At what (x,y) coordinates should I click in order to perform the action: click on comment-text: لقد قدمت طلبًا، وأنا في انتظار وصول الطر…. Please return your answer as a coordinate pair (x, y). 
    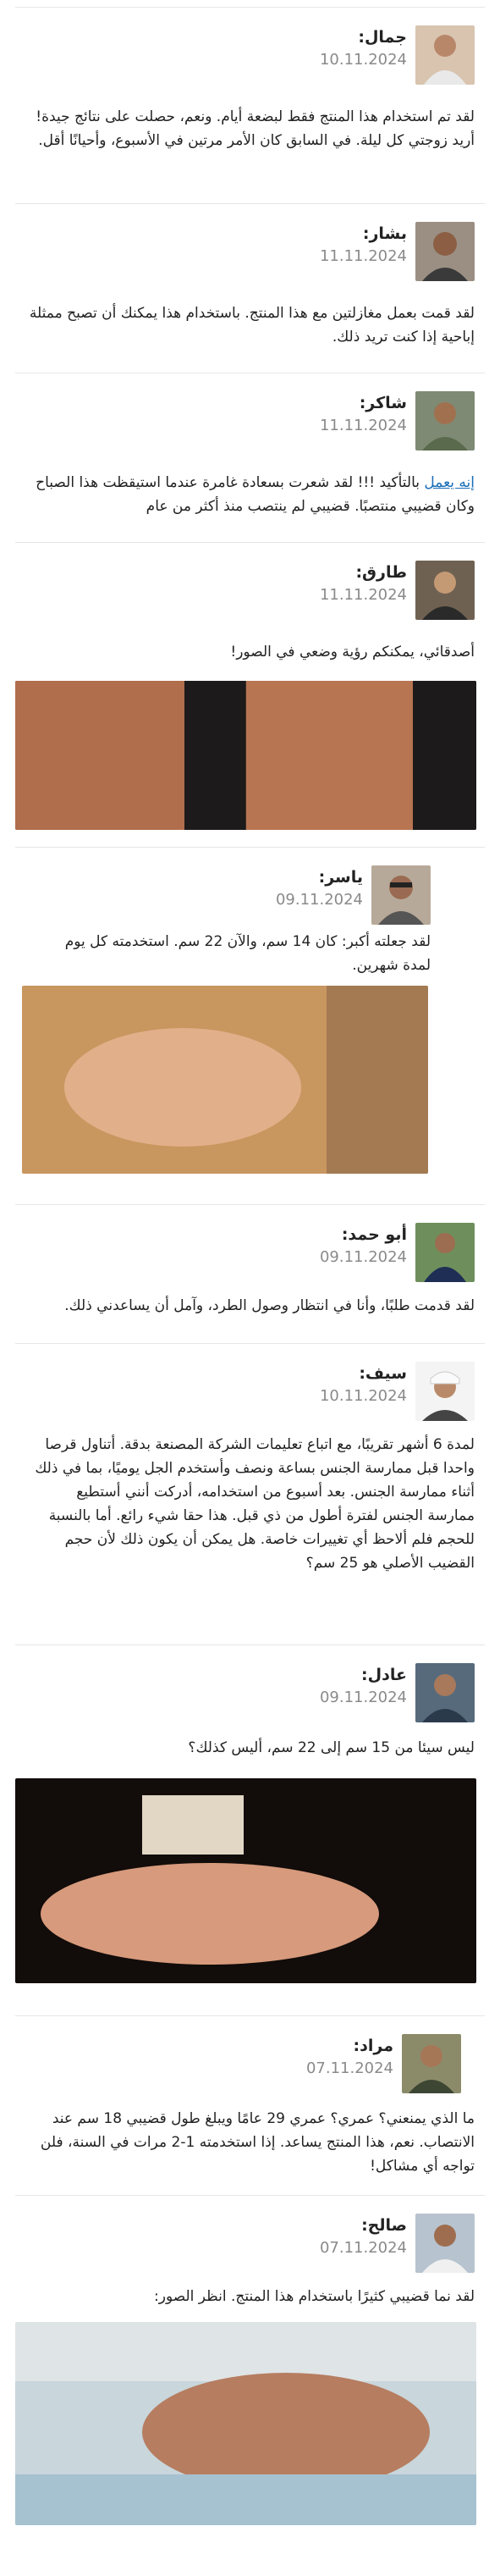
    Looking at the image, I should click on (269, 1305).